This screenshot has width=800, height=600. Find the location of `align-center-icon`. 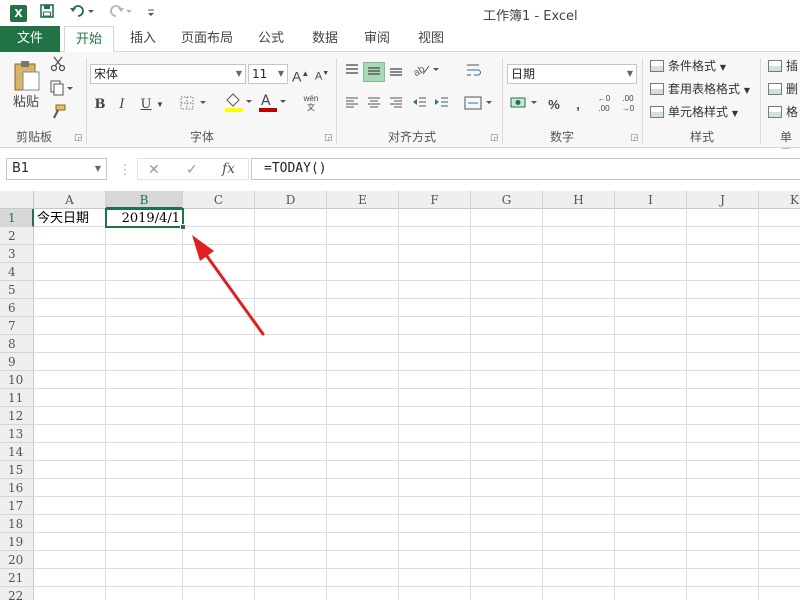

align-center-icon is located at coordinates (374, 105).